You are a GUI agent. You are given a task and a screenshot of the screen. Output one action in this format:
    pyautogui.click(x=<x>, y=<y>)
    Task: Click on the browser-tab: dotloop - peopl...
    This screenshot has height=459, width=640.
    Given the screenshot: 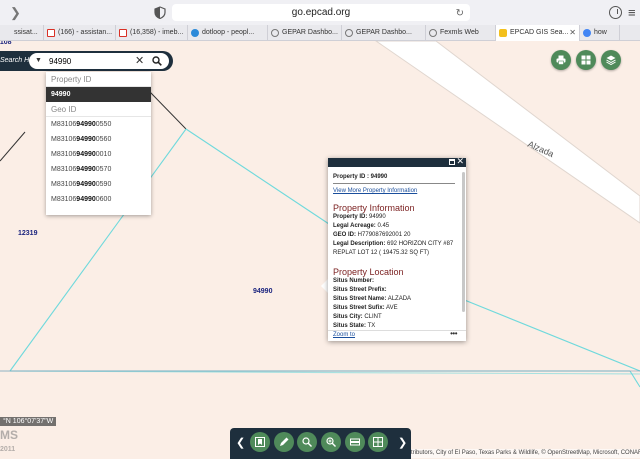 What is the action you would take?
    pyautogui.click(x=228, y=33)
    